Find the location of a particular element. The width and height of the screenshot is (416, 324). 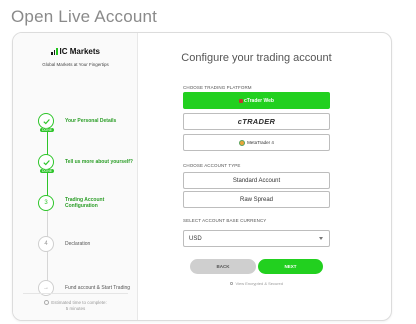

chevron-down-icon is located at coordinates (321, 238).